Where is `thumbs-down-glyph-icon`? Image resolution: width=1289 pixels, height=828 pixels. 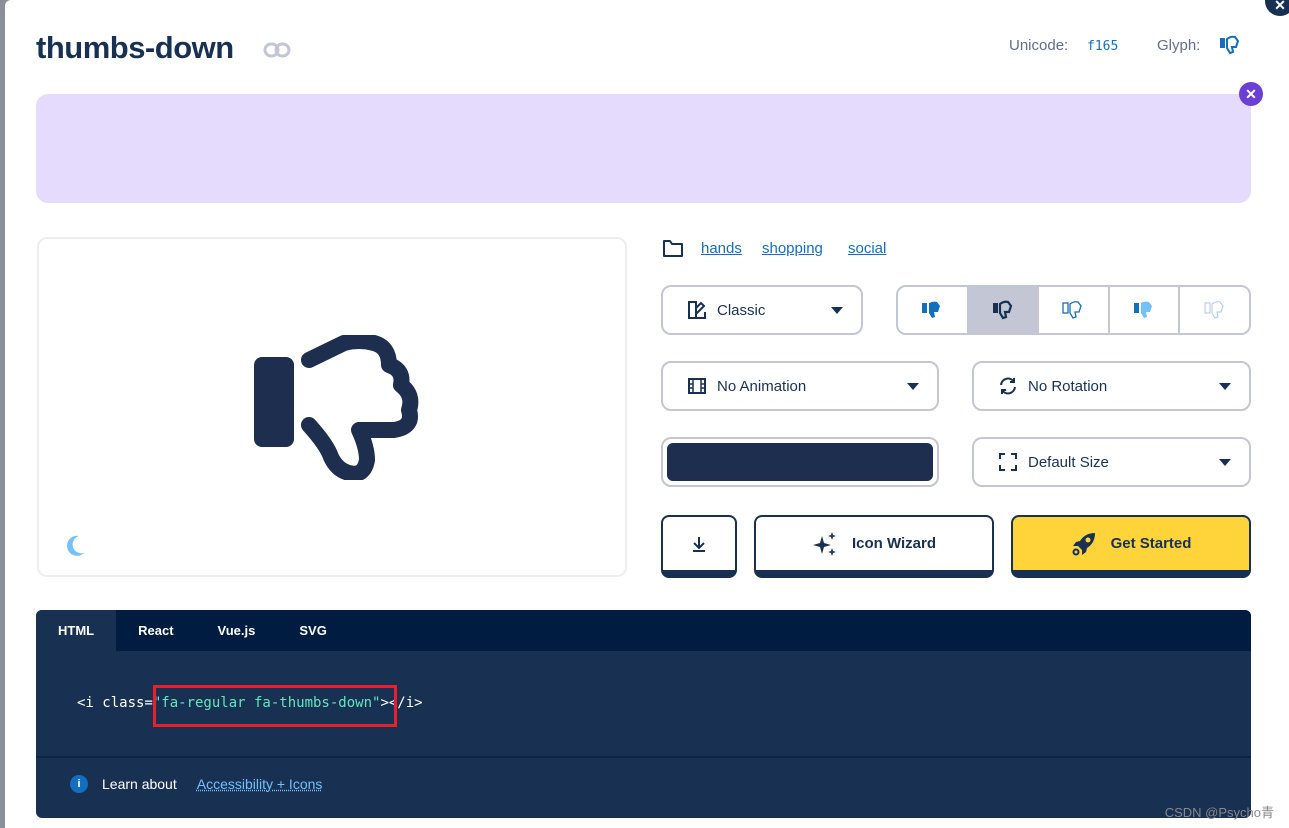
thumbs-down-glyph-icon is located at coordinates (1230, 45).